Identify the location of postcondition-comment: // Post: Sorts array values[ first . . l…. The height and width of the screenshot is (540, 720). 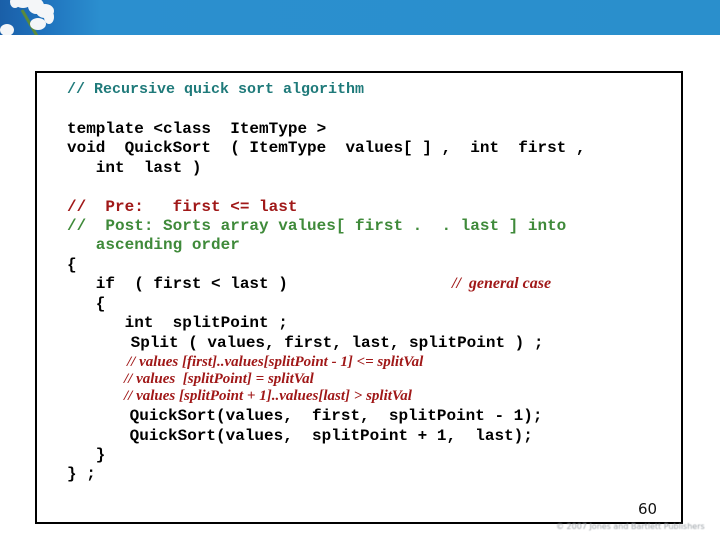
(317, 226).